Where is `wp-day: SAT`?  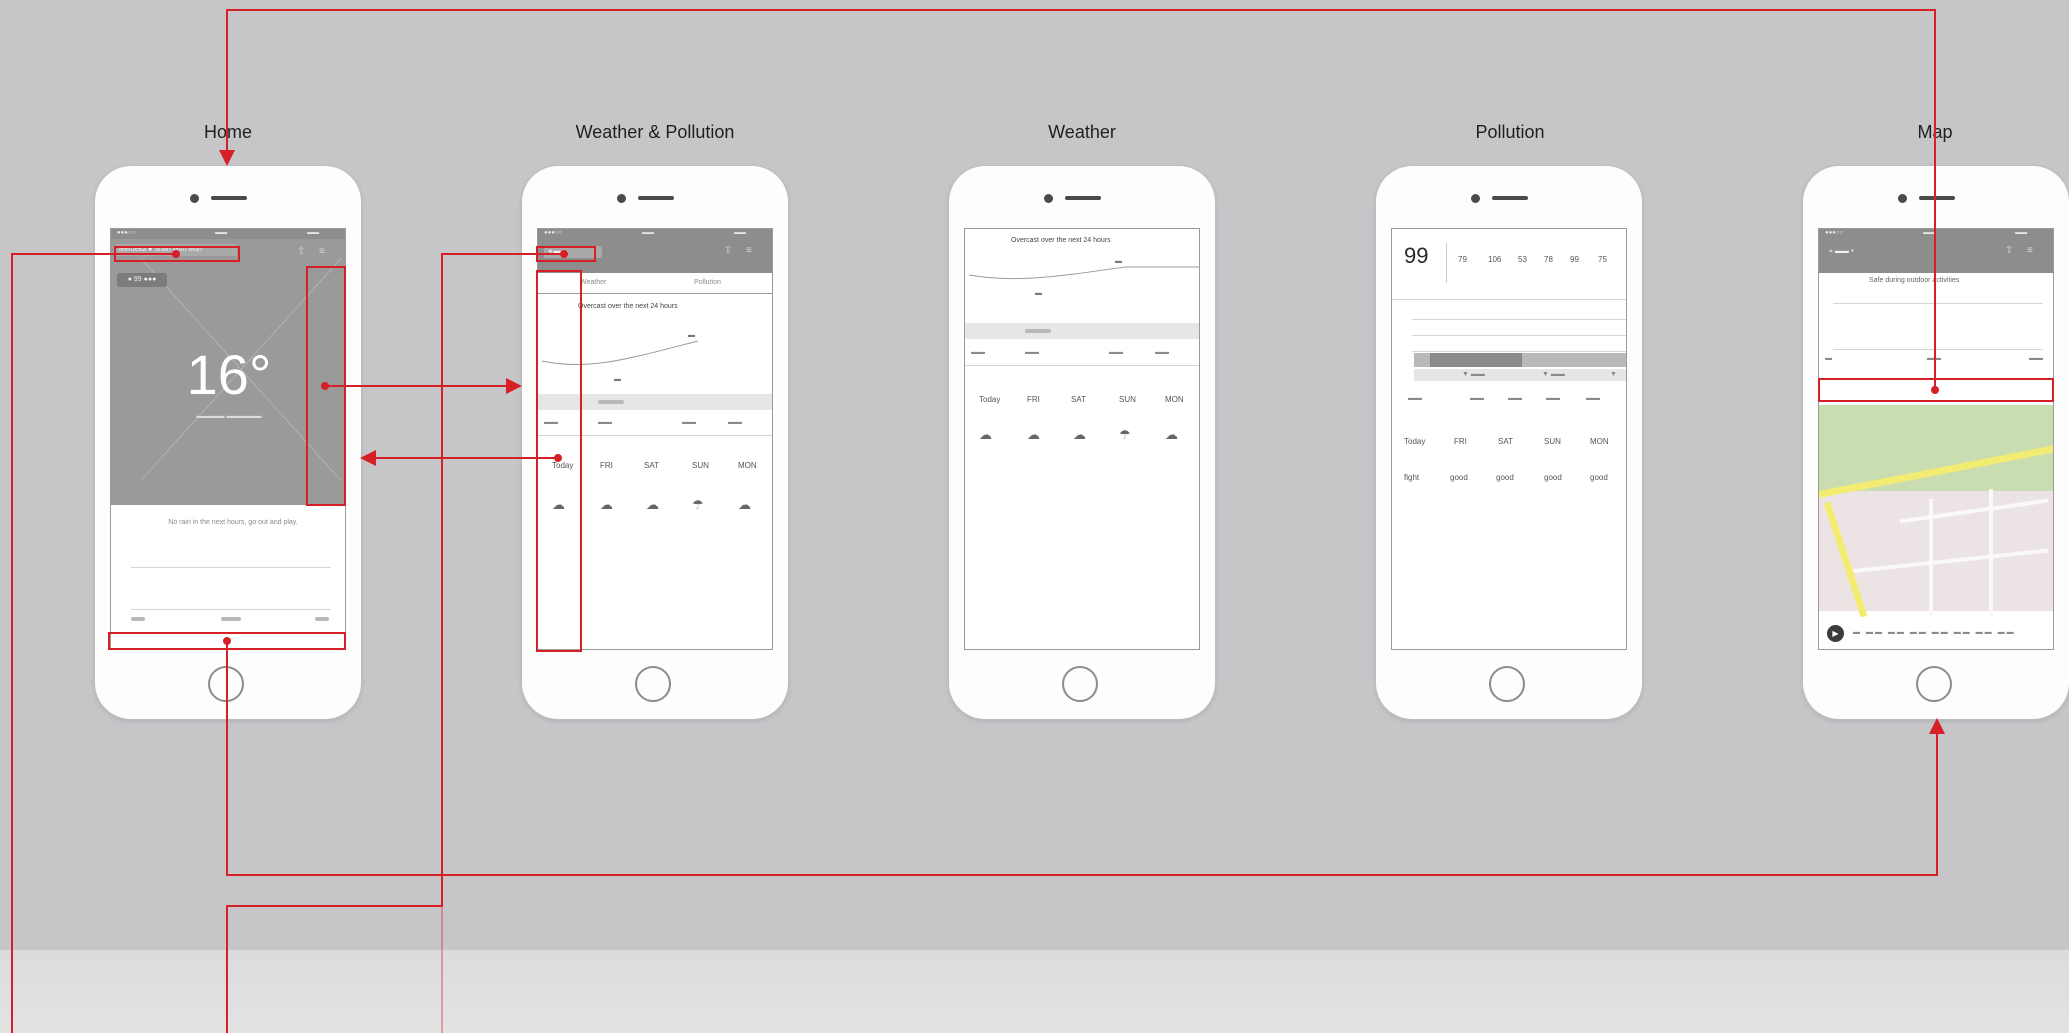 wp-day: SAT is located at coordinates (651, 465).